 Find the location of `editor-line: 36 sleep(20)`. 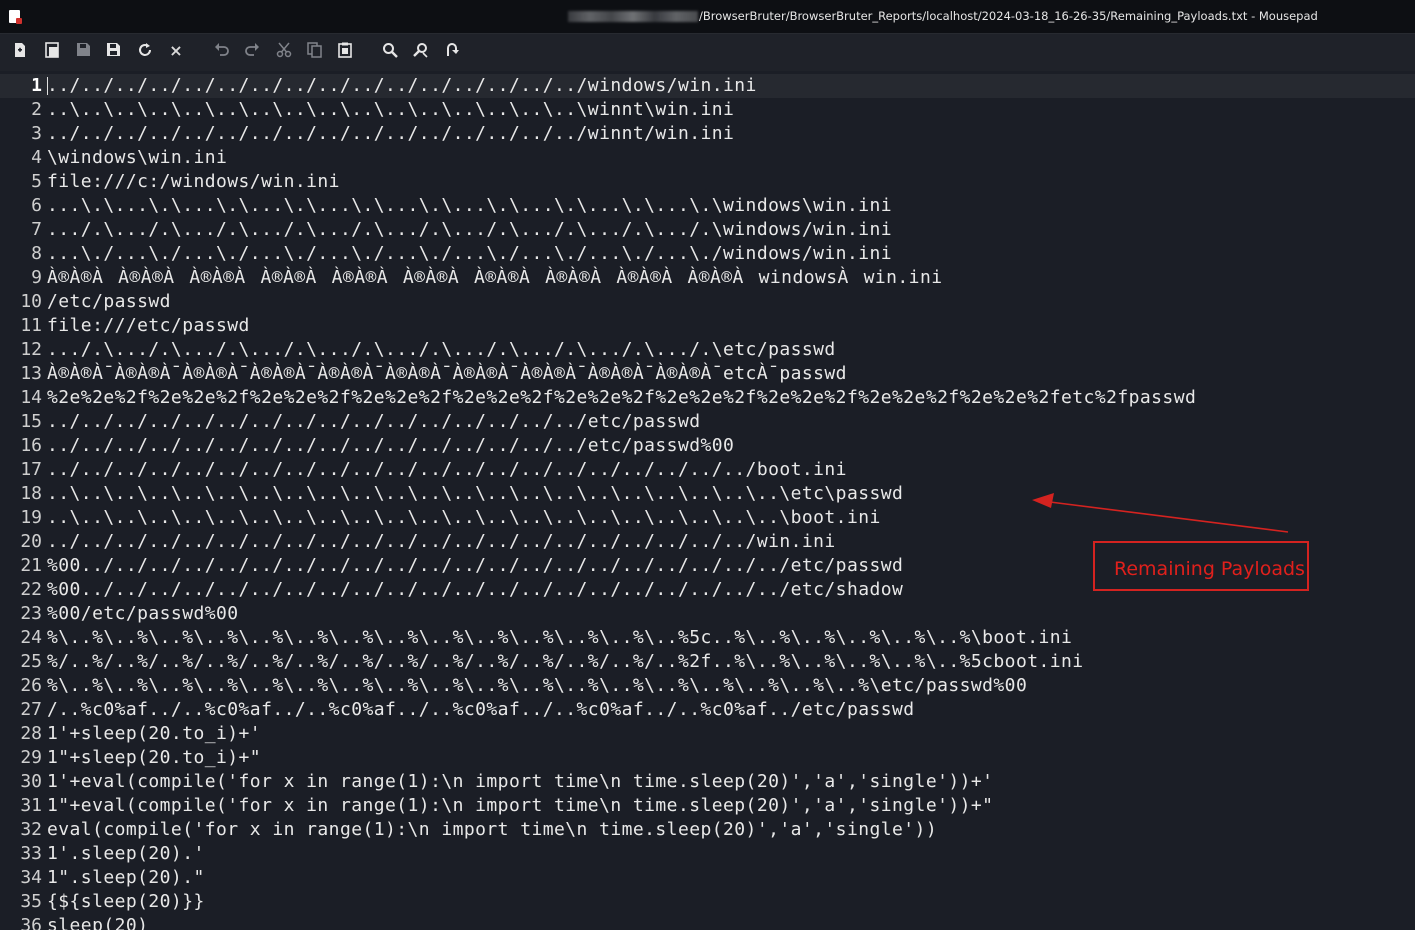

editor-line: 36 sleep(20) is located at coordinates (707, 922).